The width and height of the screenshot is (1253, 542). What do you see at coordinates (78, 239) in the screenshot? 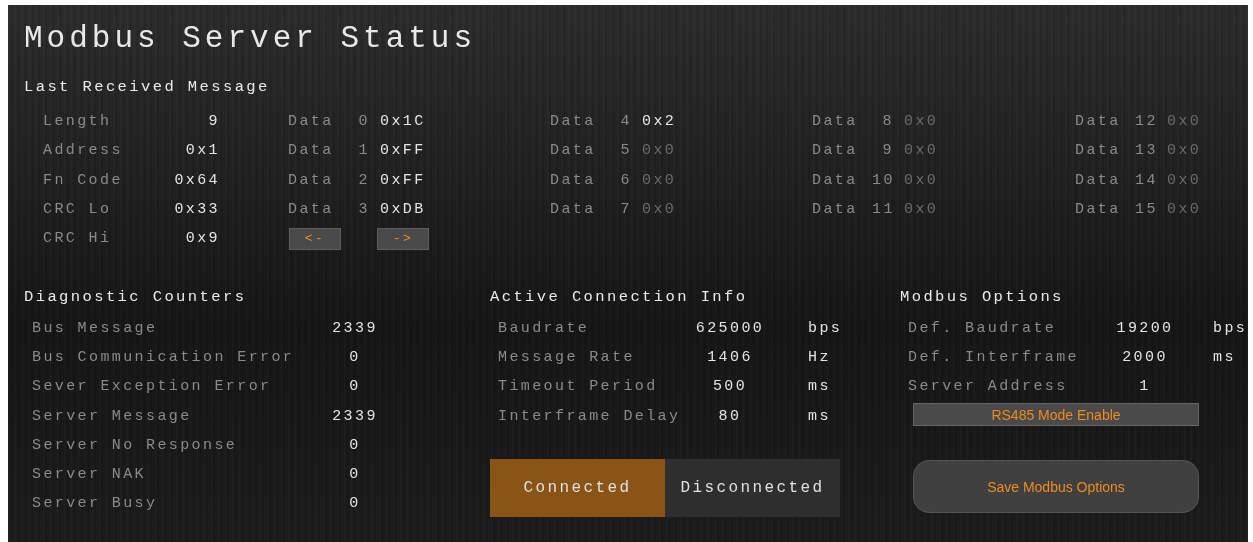
I see `field-label: CRC Hi` at bounding box center [78, 239].